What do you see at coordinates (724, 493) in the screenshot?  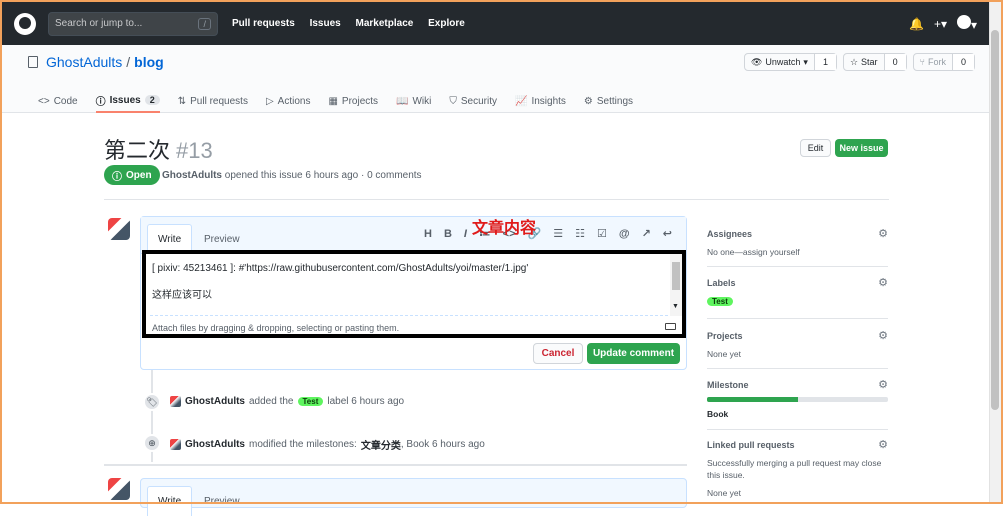 I see `linked-prs-value: None yet` at bounding box center [724, 493].